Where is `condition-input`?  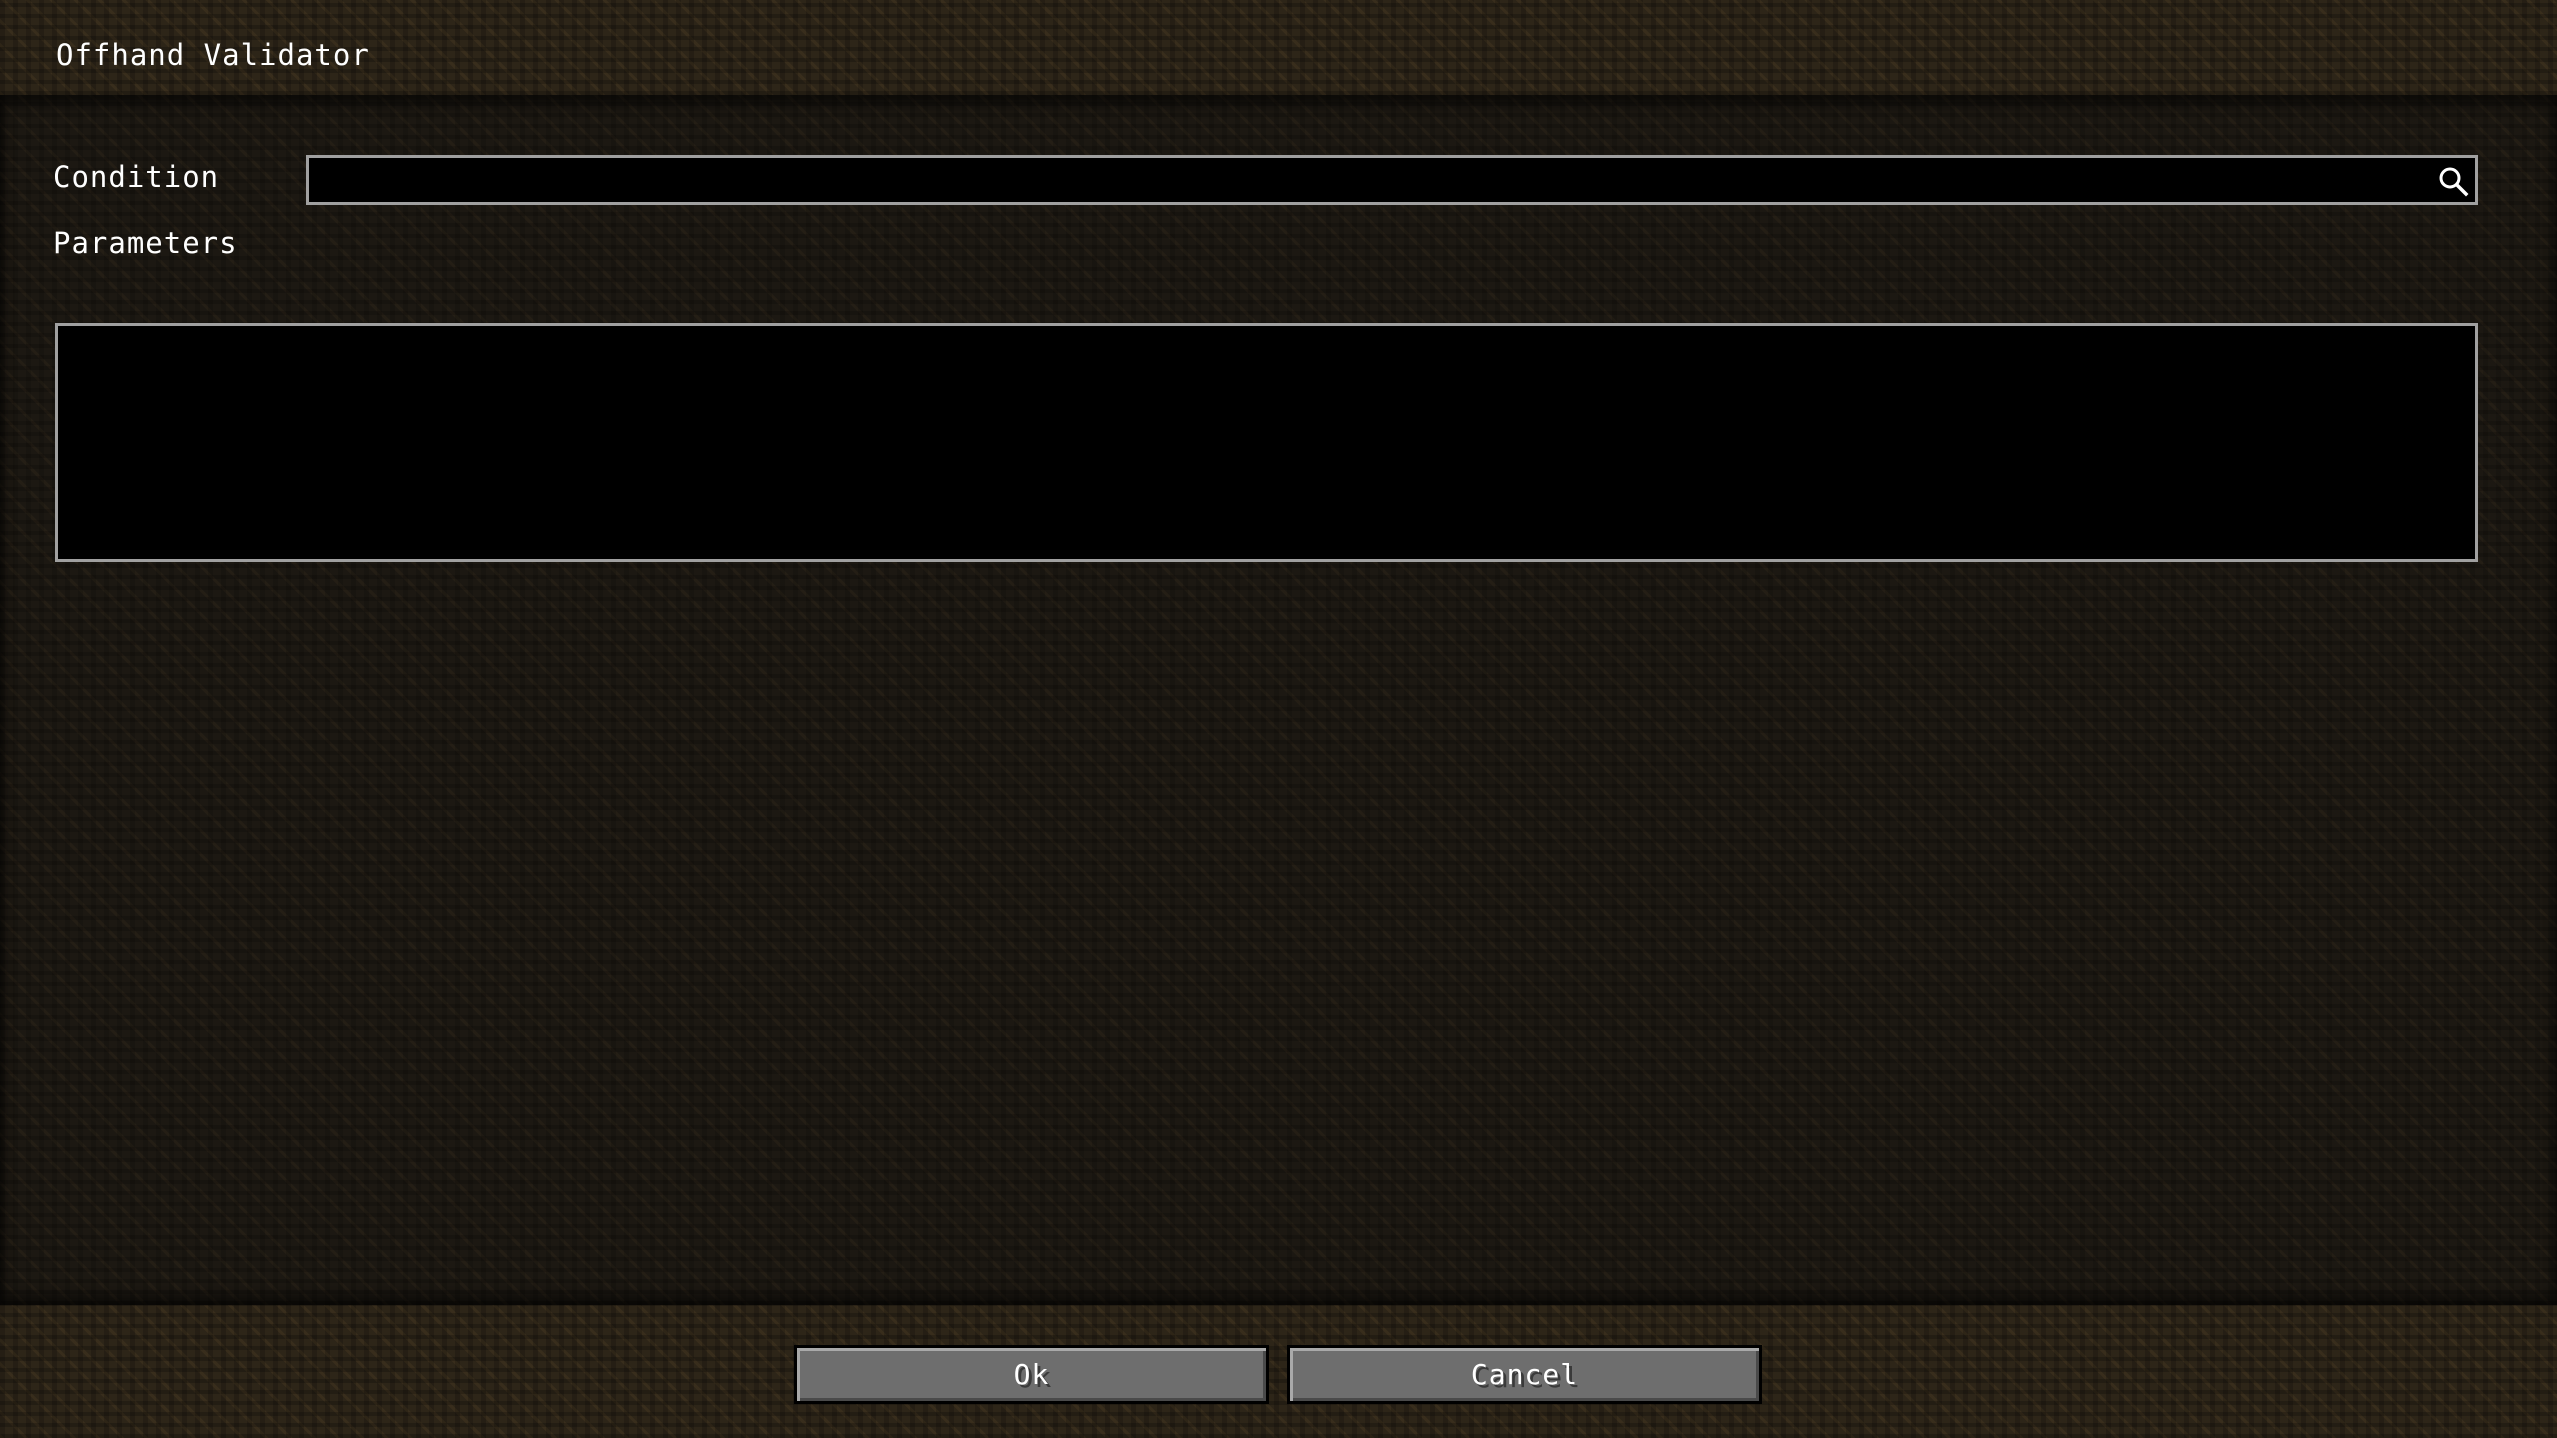
condition-input is located at coordinates (1369, 180).